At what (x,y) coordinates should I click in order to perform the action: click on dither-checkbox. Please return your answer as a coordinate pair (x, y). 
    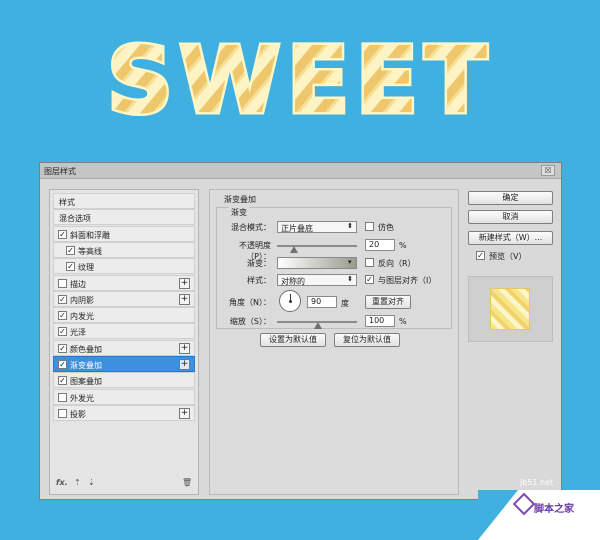
    Looking at the image, I should click on (369, 226).